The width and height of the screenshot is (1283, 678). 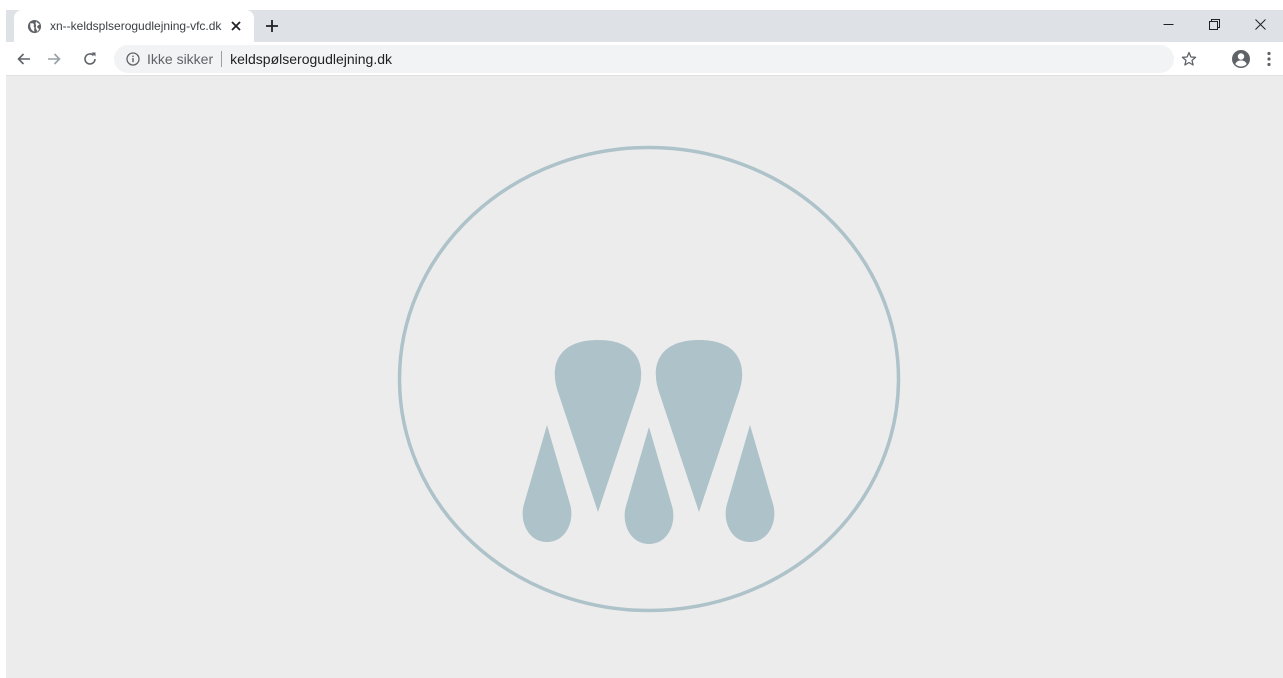 I want to click on reload-button, so click(x=90, y=59).